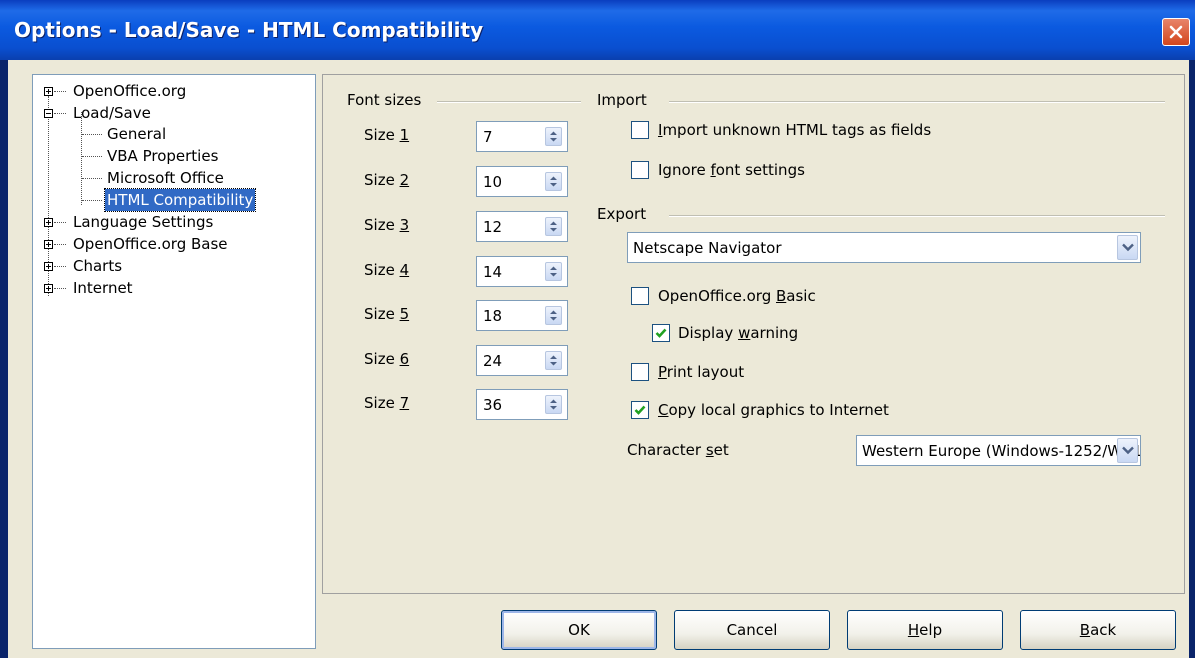 The height and width of the screenshot is (658, 1195). Describe the element at coordinates (493, 227) in the screenshot. I see `size-3-value: 12` at that location.